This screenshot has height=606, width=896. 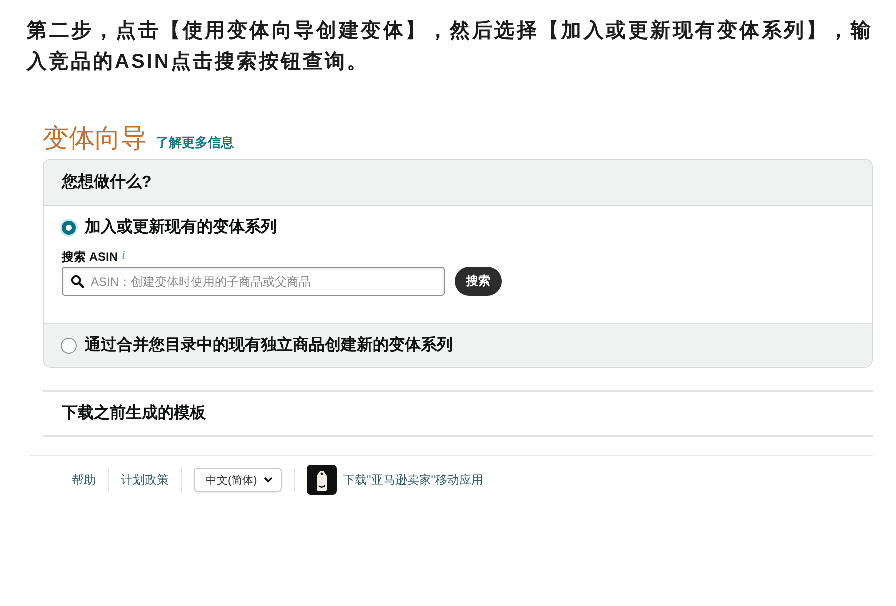 What do you see at coordinates (269, 346) in the screenshot?
I see `option-label: 通过合并您目录中的现有独立商品创建新的变体系列` at bounding box center [269, 346].